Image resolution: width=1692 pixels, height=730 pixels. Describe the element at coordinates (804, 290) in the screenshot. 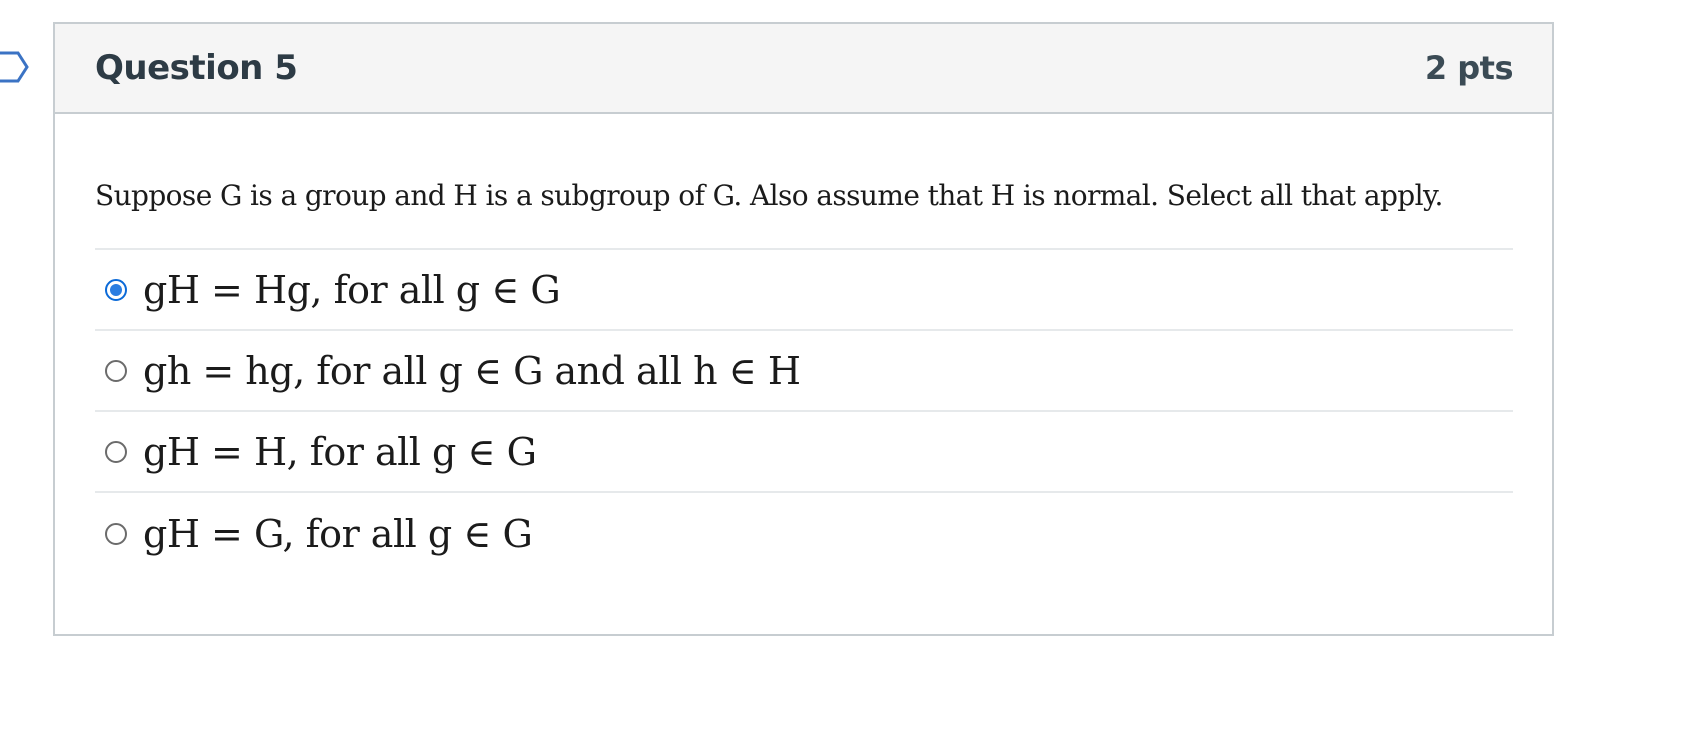

I see `answer-option-1: gH = Hg, for all g ∈ G` at that location.